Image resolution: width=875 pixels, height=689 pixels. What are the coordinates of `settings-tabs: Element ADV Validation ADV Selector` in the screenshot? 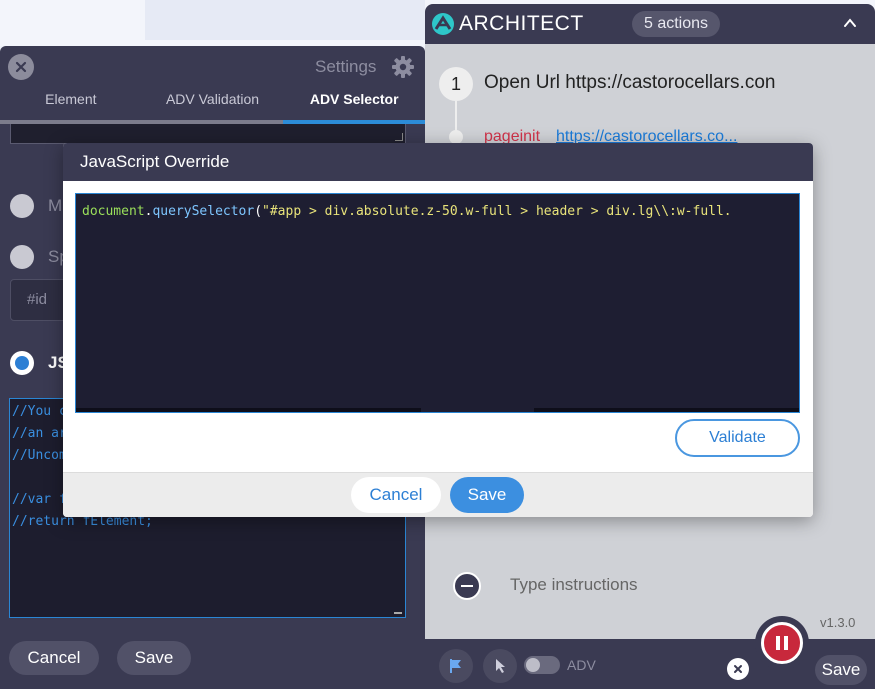 It's located at (212, 105).